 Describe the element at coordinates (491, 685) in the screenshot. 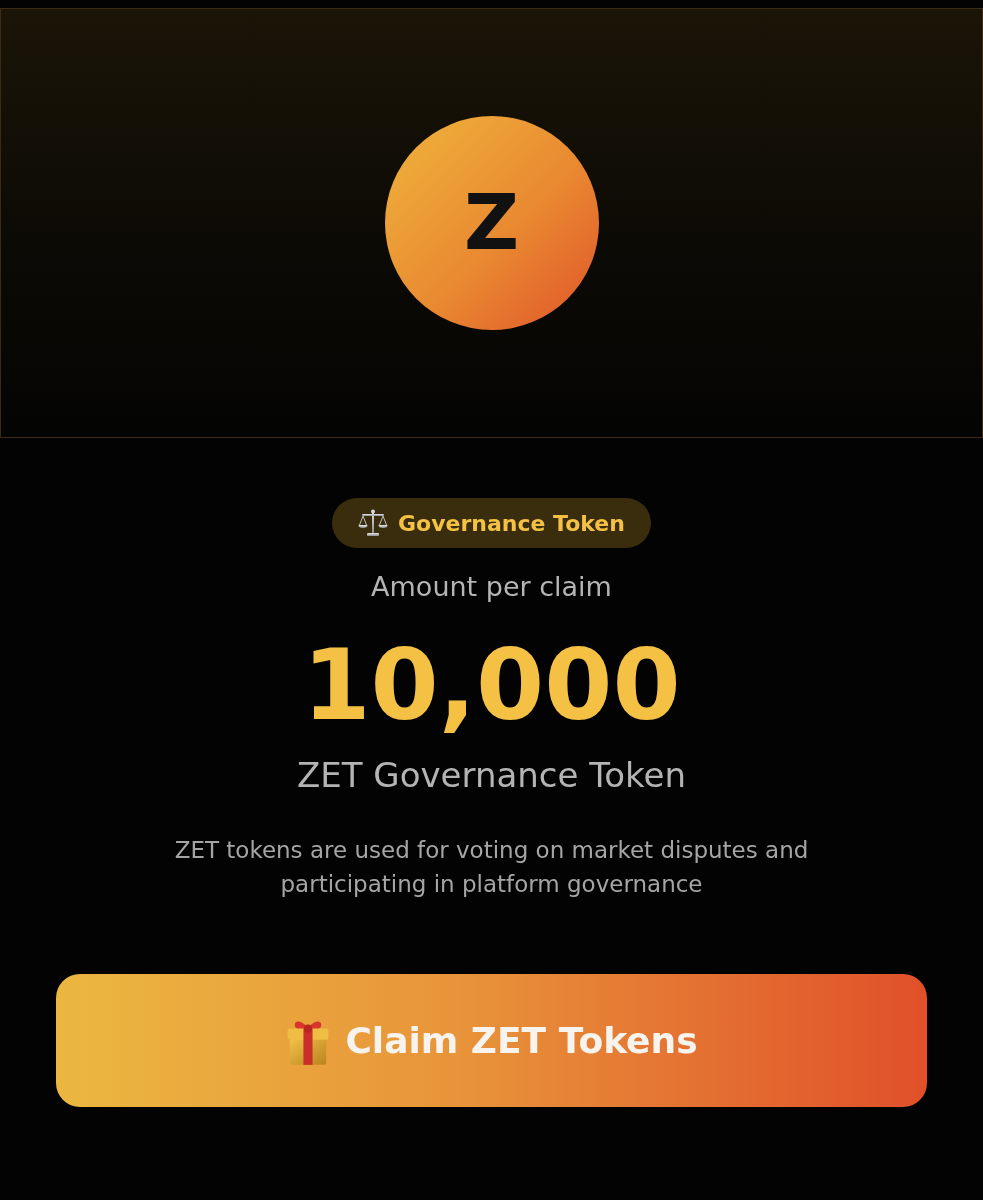

I see `token-amount: 10,000` at that location.